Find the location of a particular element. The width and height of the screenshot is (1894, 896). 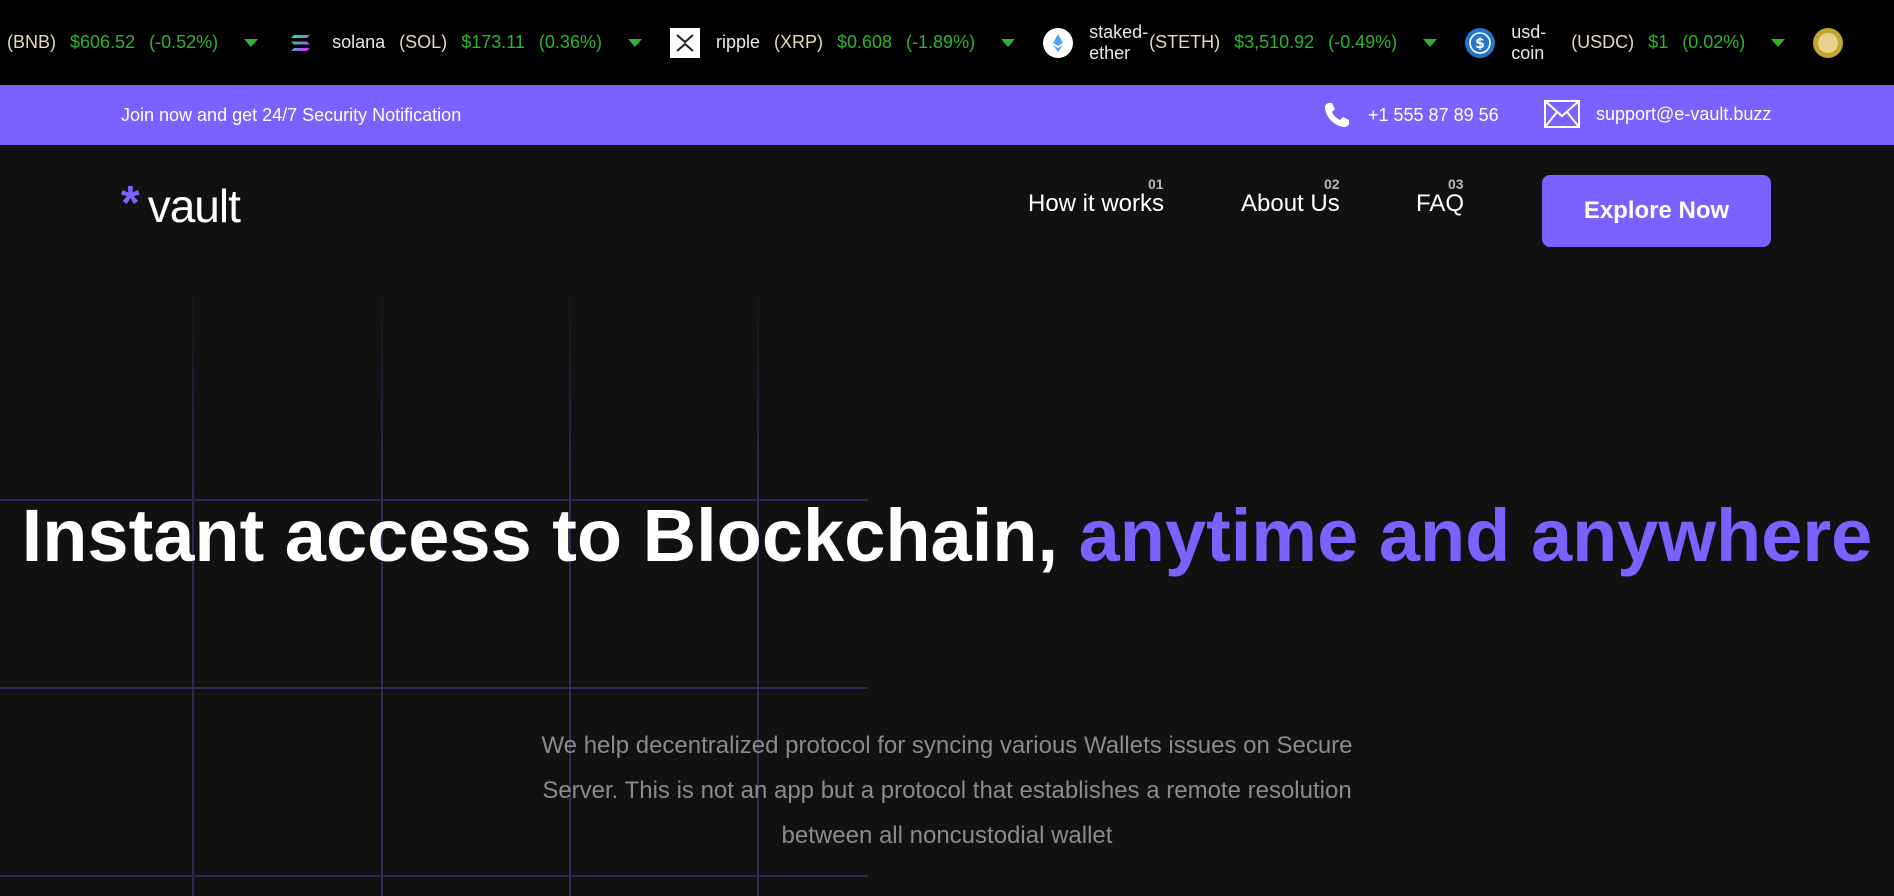

asterisk-icon: * is located at coordinates (130, 203).